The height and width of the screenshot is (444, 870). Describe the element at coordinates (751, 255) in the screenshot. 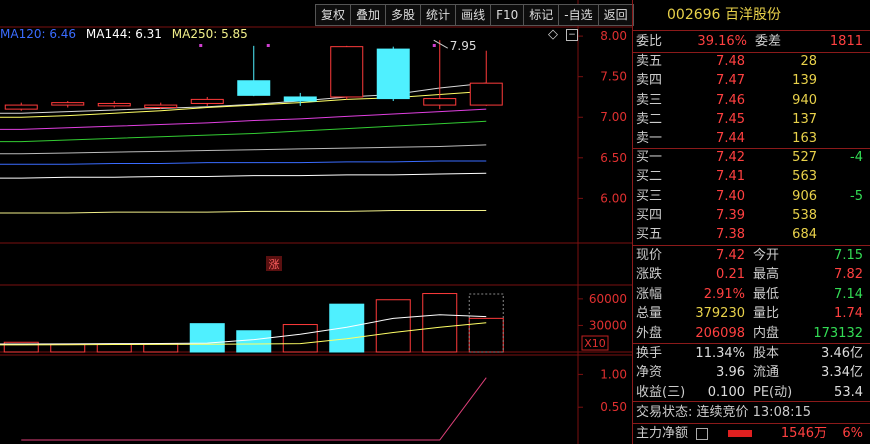

I see `quote-stat-row: 现价 7.42 今开 7.15` at that location.